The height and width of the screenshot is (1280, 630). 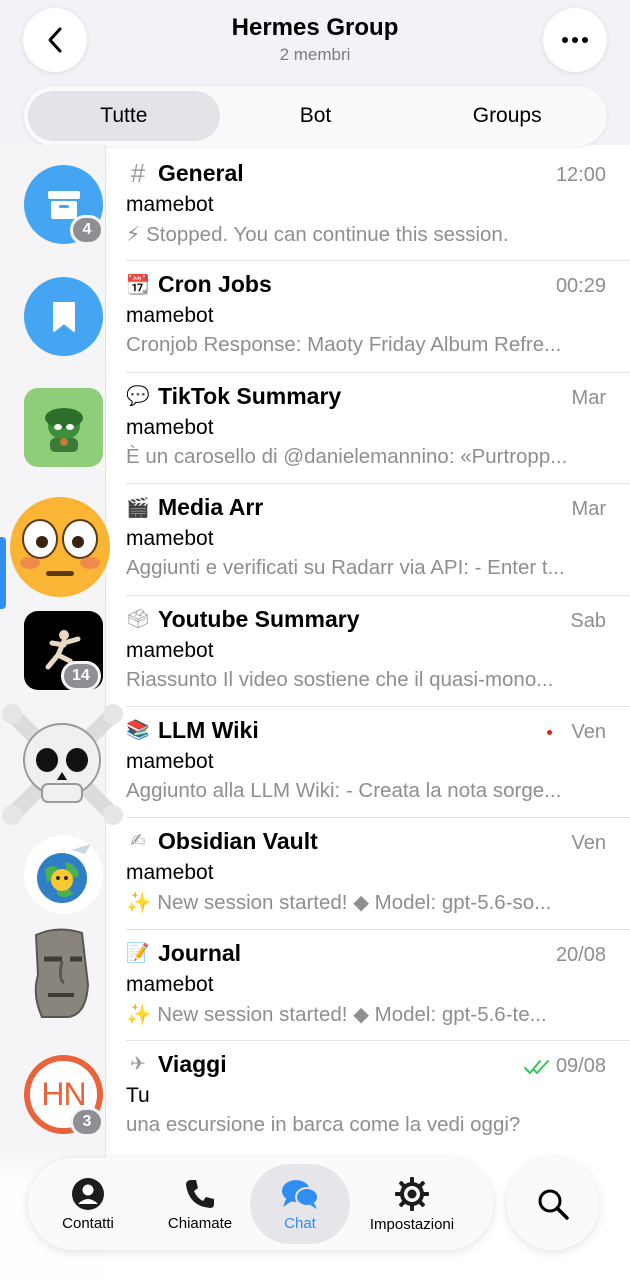 I want to click on chat-sender: Tu, so click(x=138, y=1096).